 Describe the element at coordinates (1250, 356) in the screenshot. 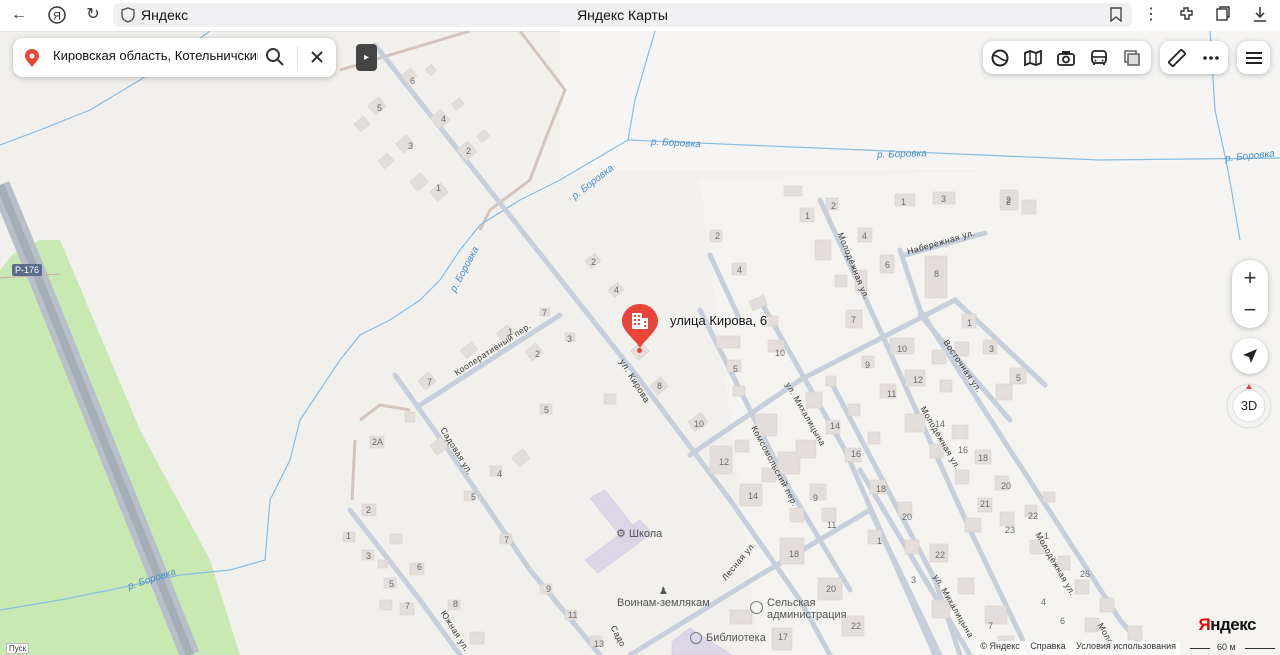

I see `geolocation-button` at that location.